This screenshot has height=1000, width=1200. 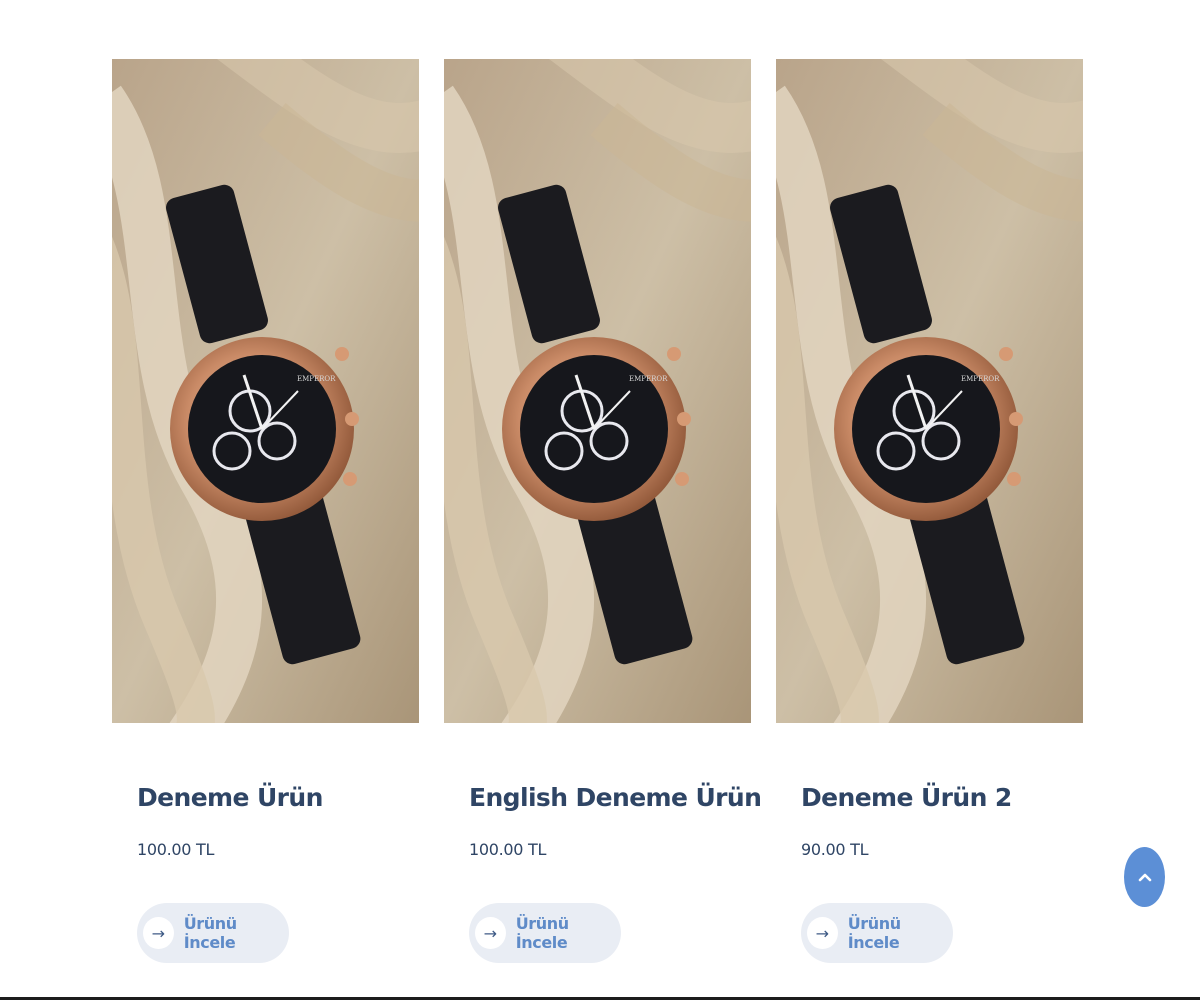 What do you see at coordinates (835, 849) in the screenshot?
I see `product-price: 90.00 TL` at bounding box center [835, 849].